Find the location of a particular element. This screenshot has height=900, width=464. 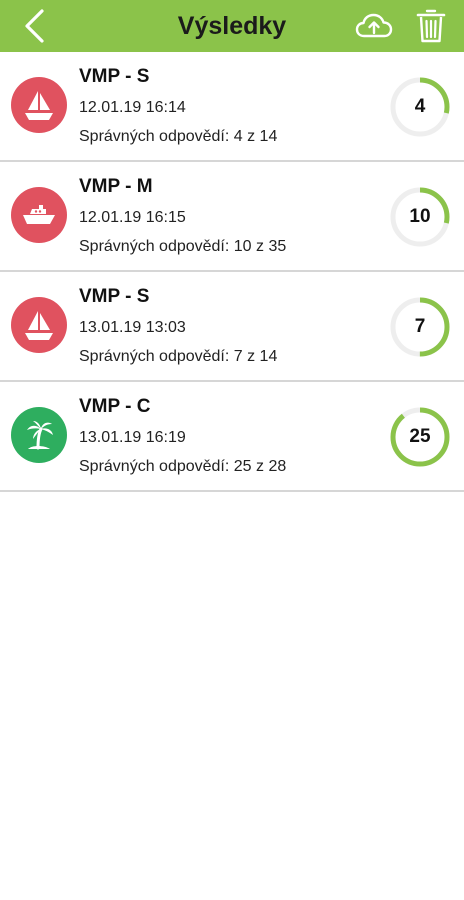

upload-button is located at coordinates (374, 26).